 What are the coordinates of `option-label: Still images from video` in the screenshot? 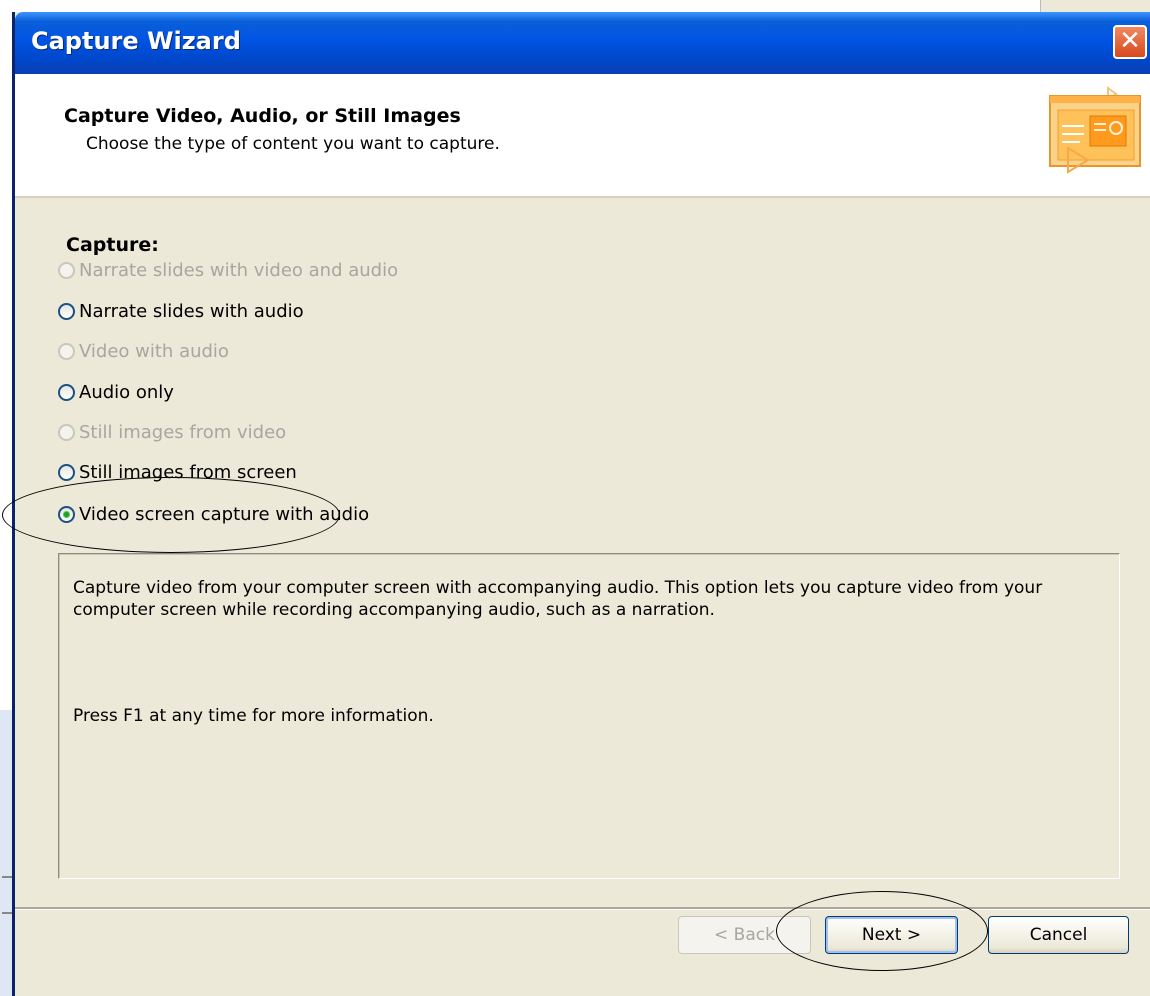 It's located at (183, 432).